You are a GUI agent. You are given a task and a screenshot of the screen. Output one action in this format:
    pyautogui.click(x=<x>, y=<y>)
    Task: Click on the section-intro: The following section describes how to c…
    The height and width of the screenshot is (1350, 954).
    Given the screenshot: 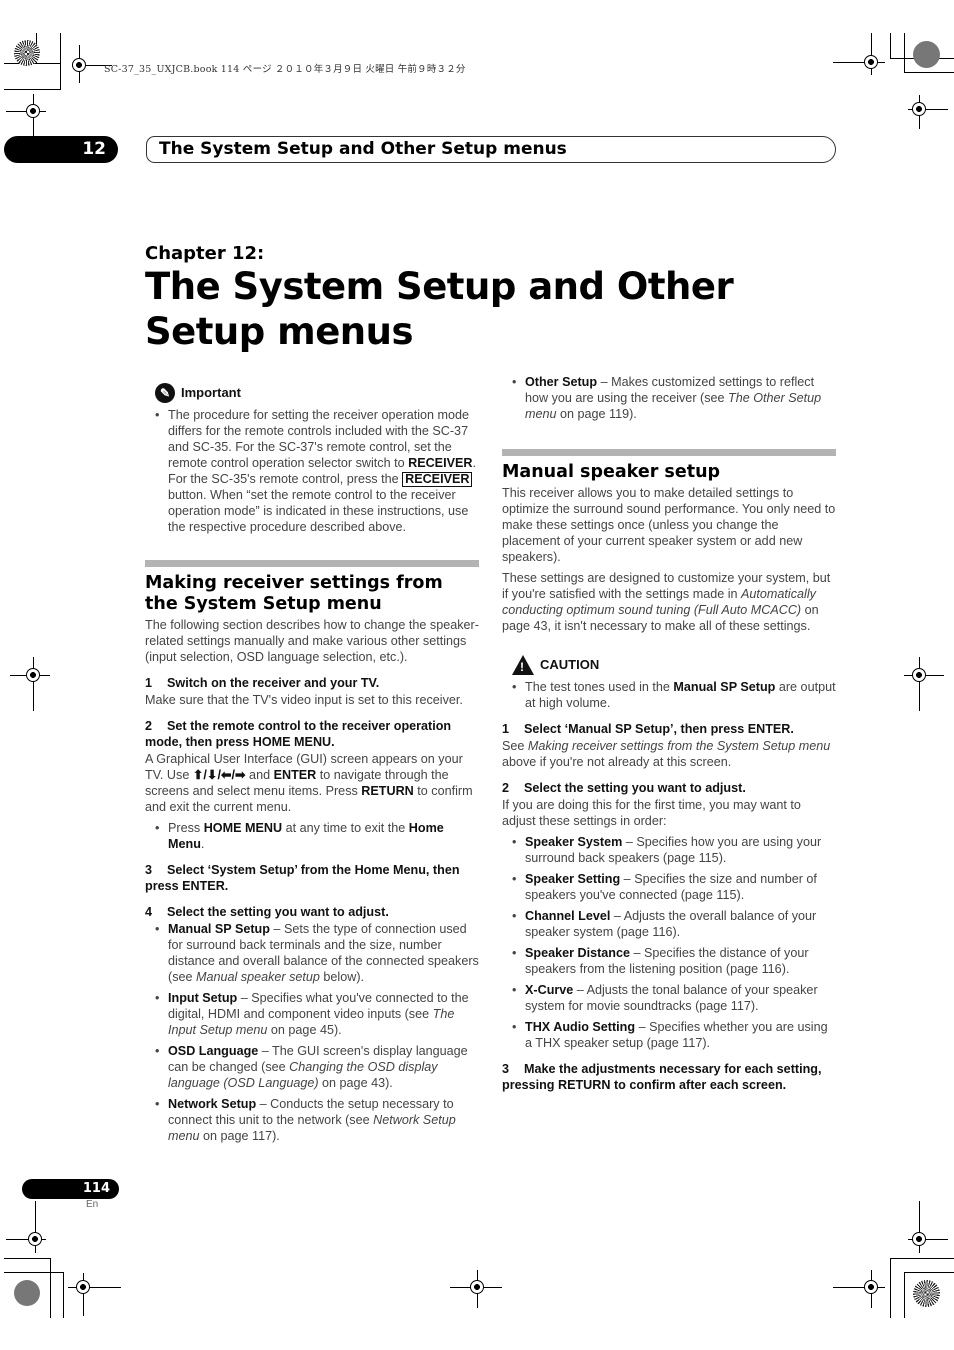 What is the action you would take?
    pyautogui.click(x=312, y=641)
    